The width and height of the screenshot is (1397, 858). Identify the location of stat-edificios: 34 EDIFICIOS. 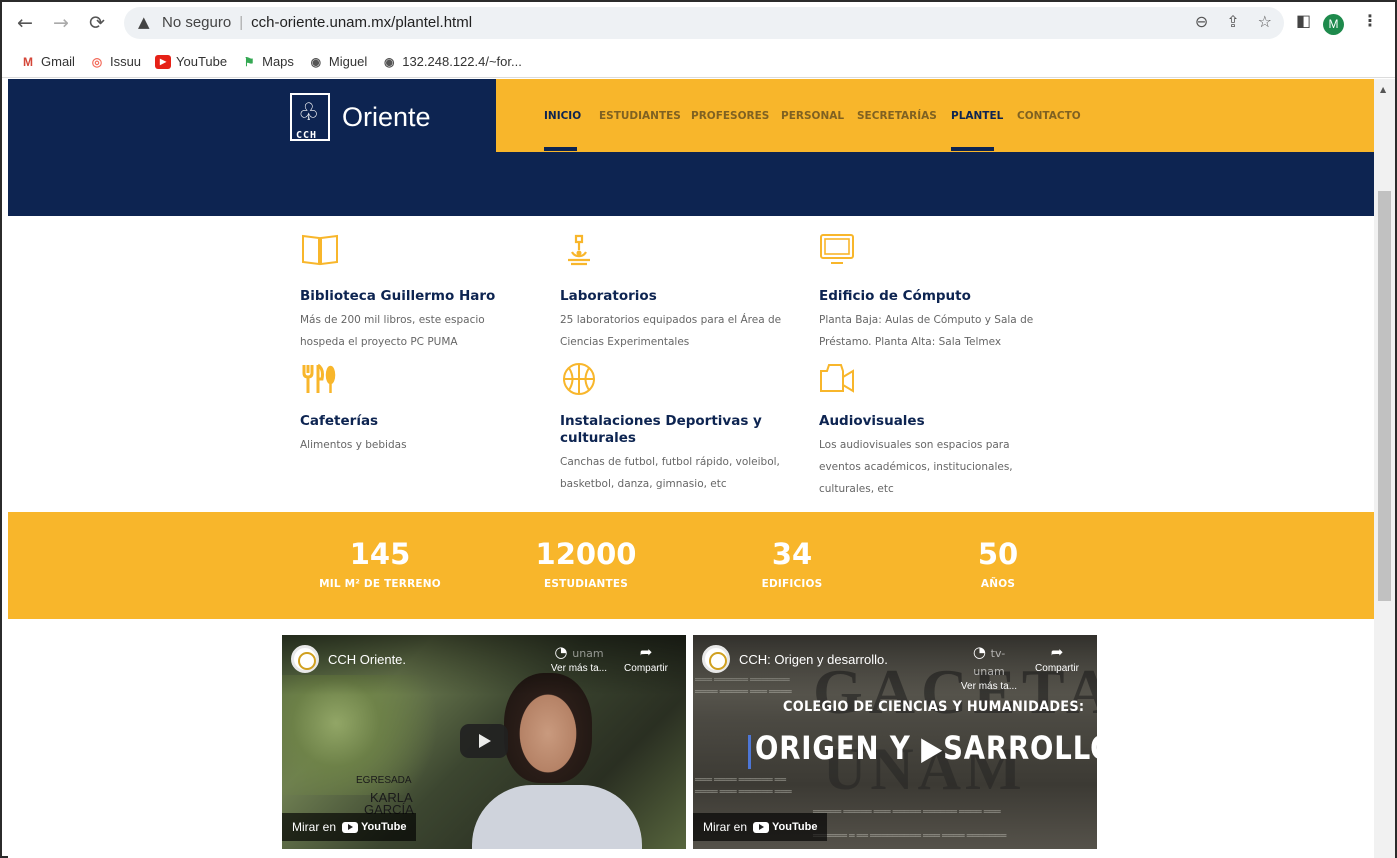
(792, 563).